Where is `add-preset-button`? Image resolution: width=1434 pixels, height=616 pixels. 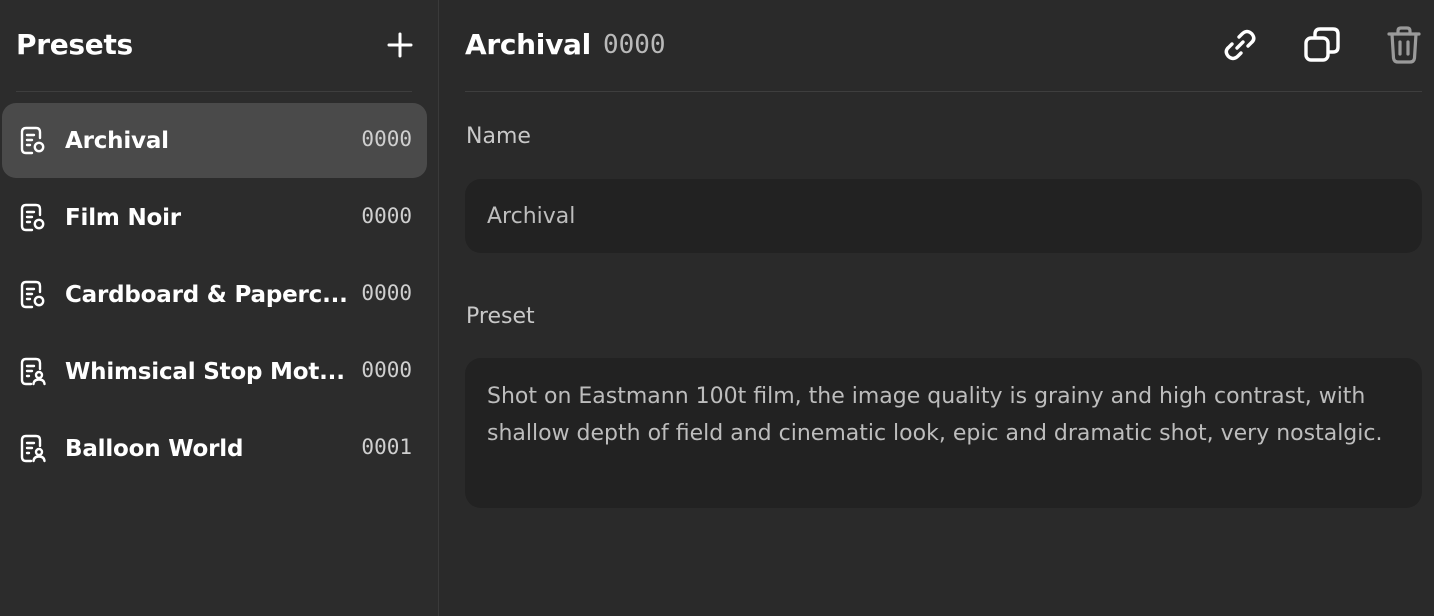
add-preset-button is located at coordinates (400, 45).